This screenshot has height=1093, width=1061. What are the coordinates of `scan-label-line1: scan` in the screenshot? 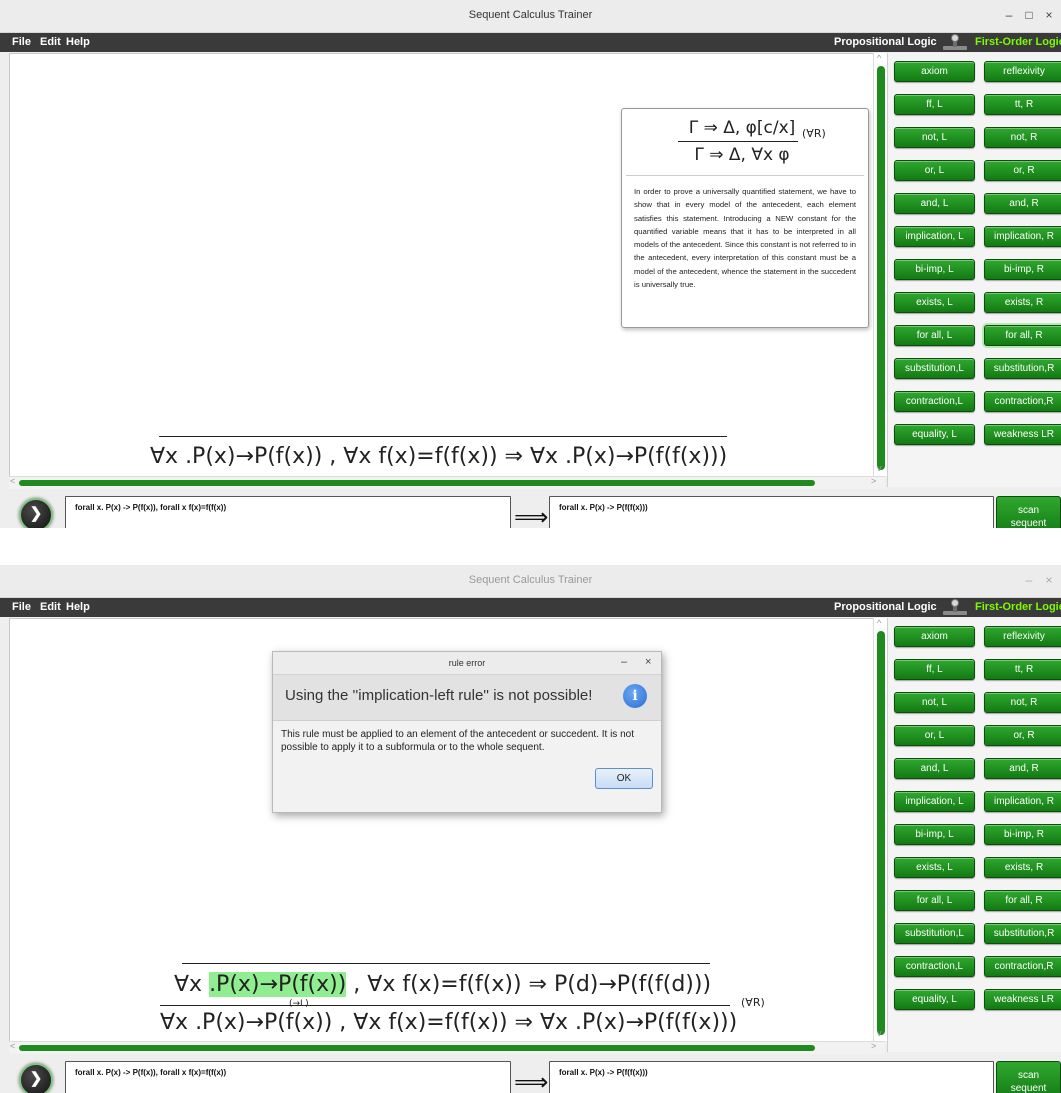 It's located at (1028, 1075).